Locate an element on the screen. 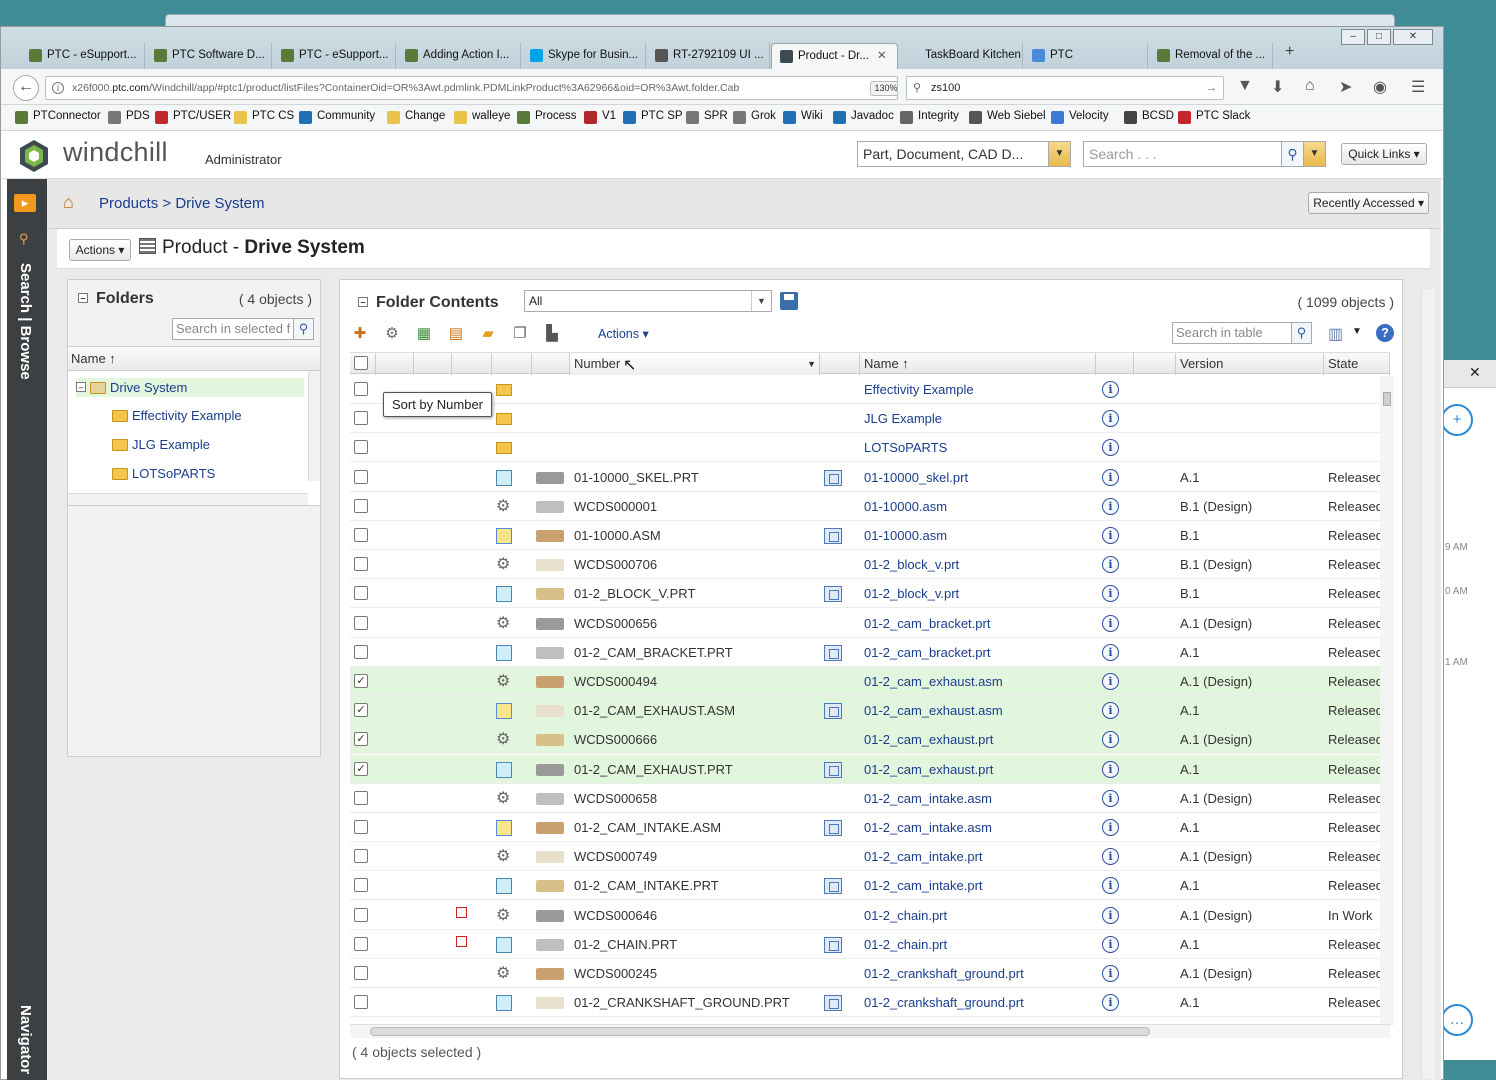 The width and height of the screenshot is (1496, 1080). bookmark-change: Change is located at coordinates (416, 117).